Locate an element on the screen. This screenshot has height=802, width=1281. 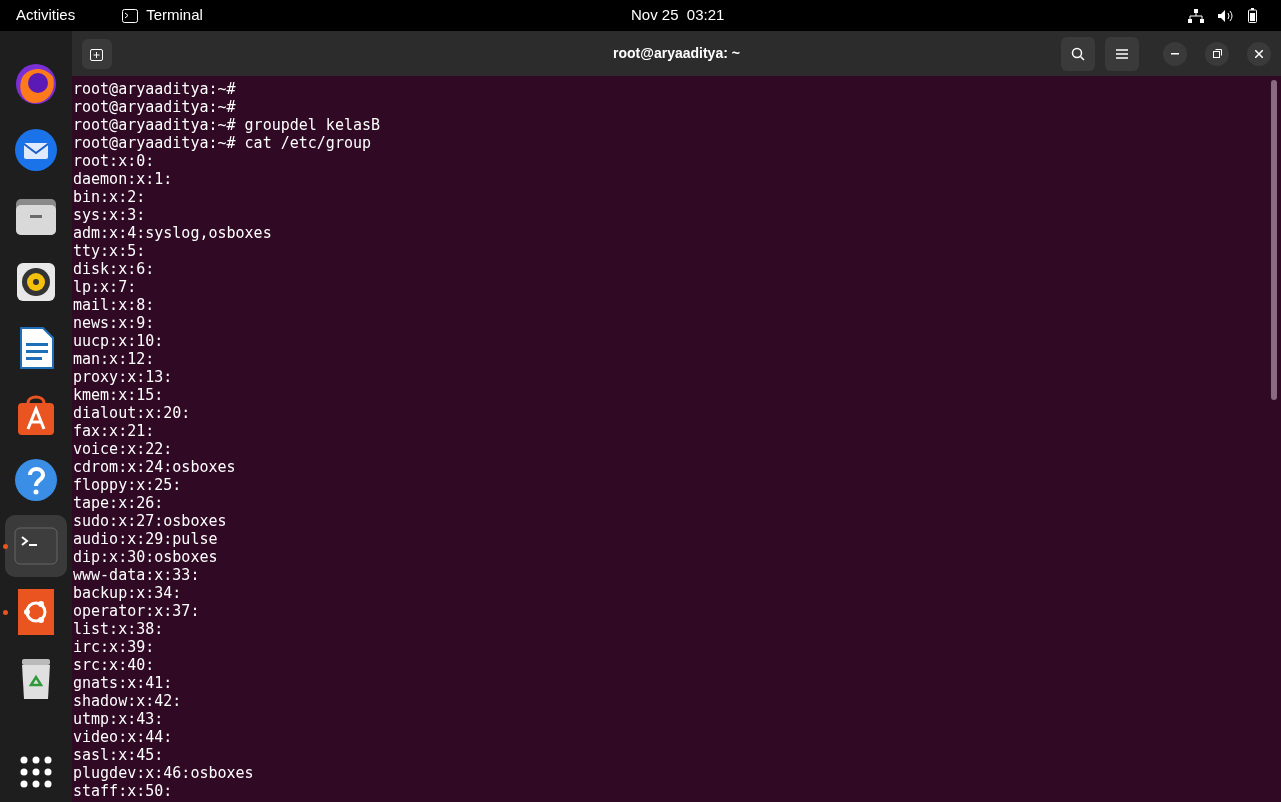
terminal-line: sys:x:3: is located at coordinates (109, 215).